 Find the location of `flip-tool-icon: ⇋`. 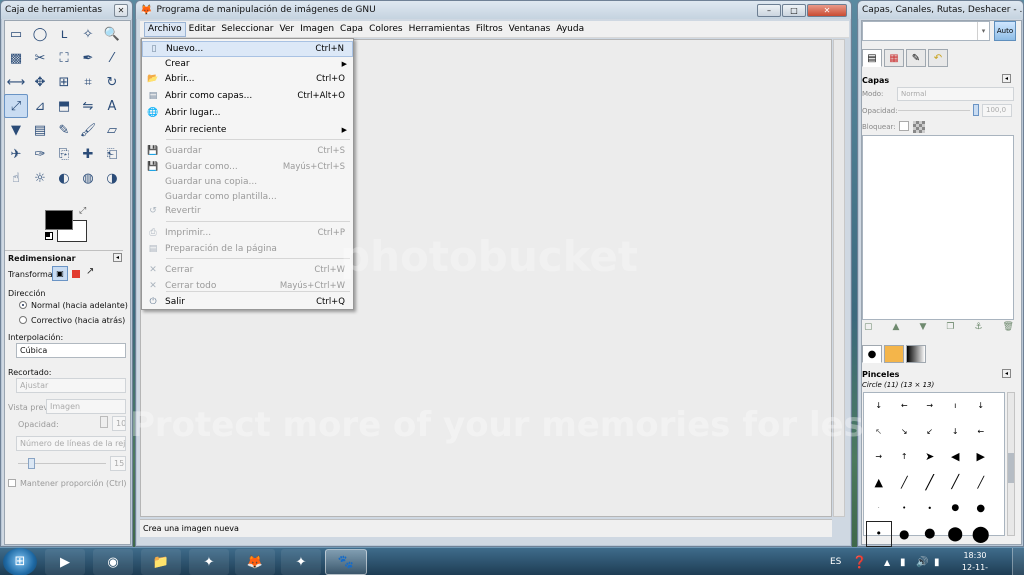

flip-tool-icon: ⇋ is located at coordinates (88, 106).